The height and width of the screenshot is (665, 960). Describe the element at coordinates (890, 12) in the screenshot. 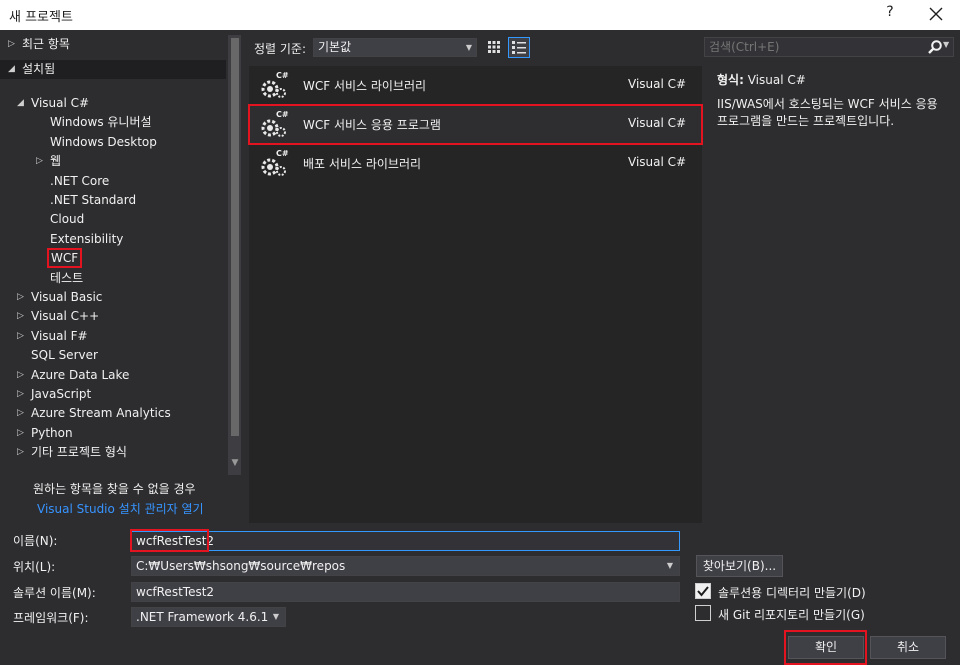

I see `help-button: ?` at that location.